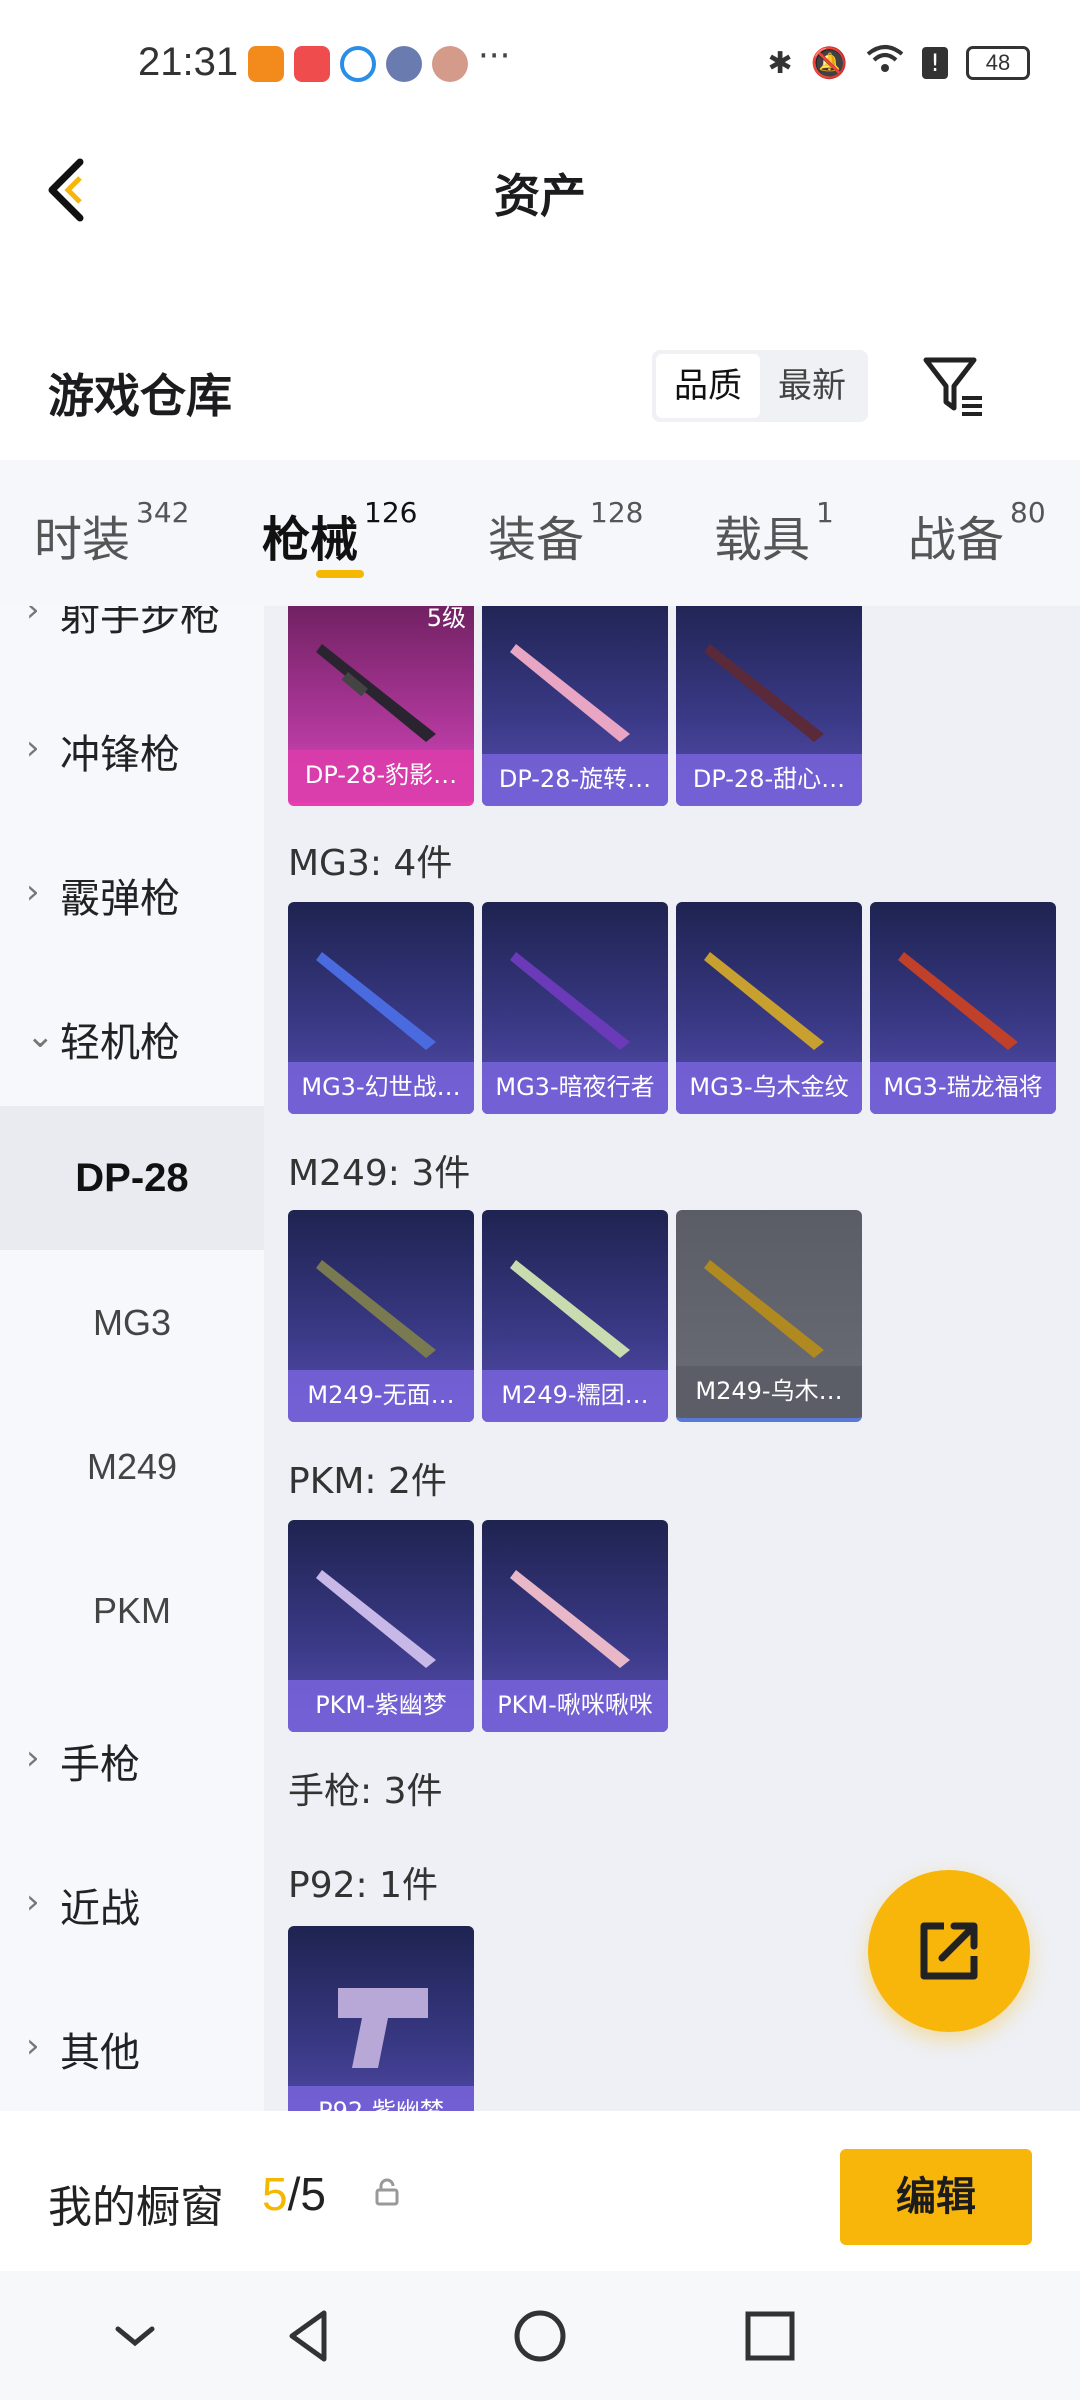 Image resolution: width=1080 pixels, height=2400 pixels. I want to click on status-time: 21:31, so click(188, 62).